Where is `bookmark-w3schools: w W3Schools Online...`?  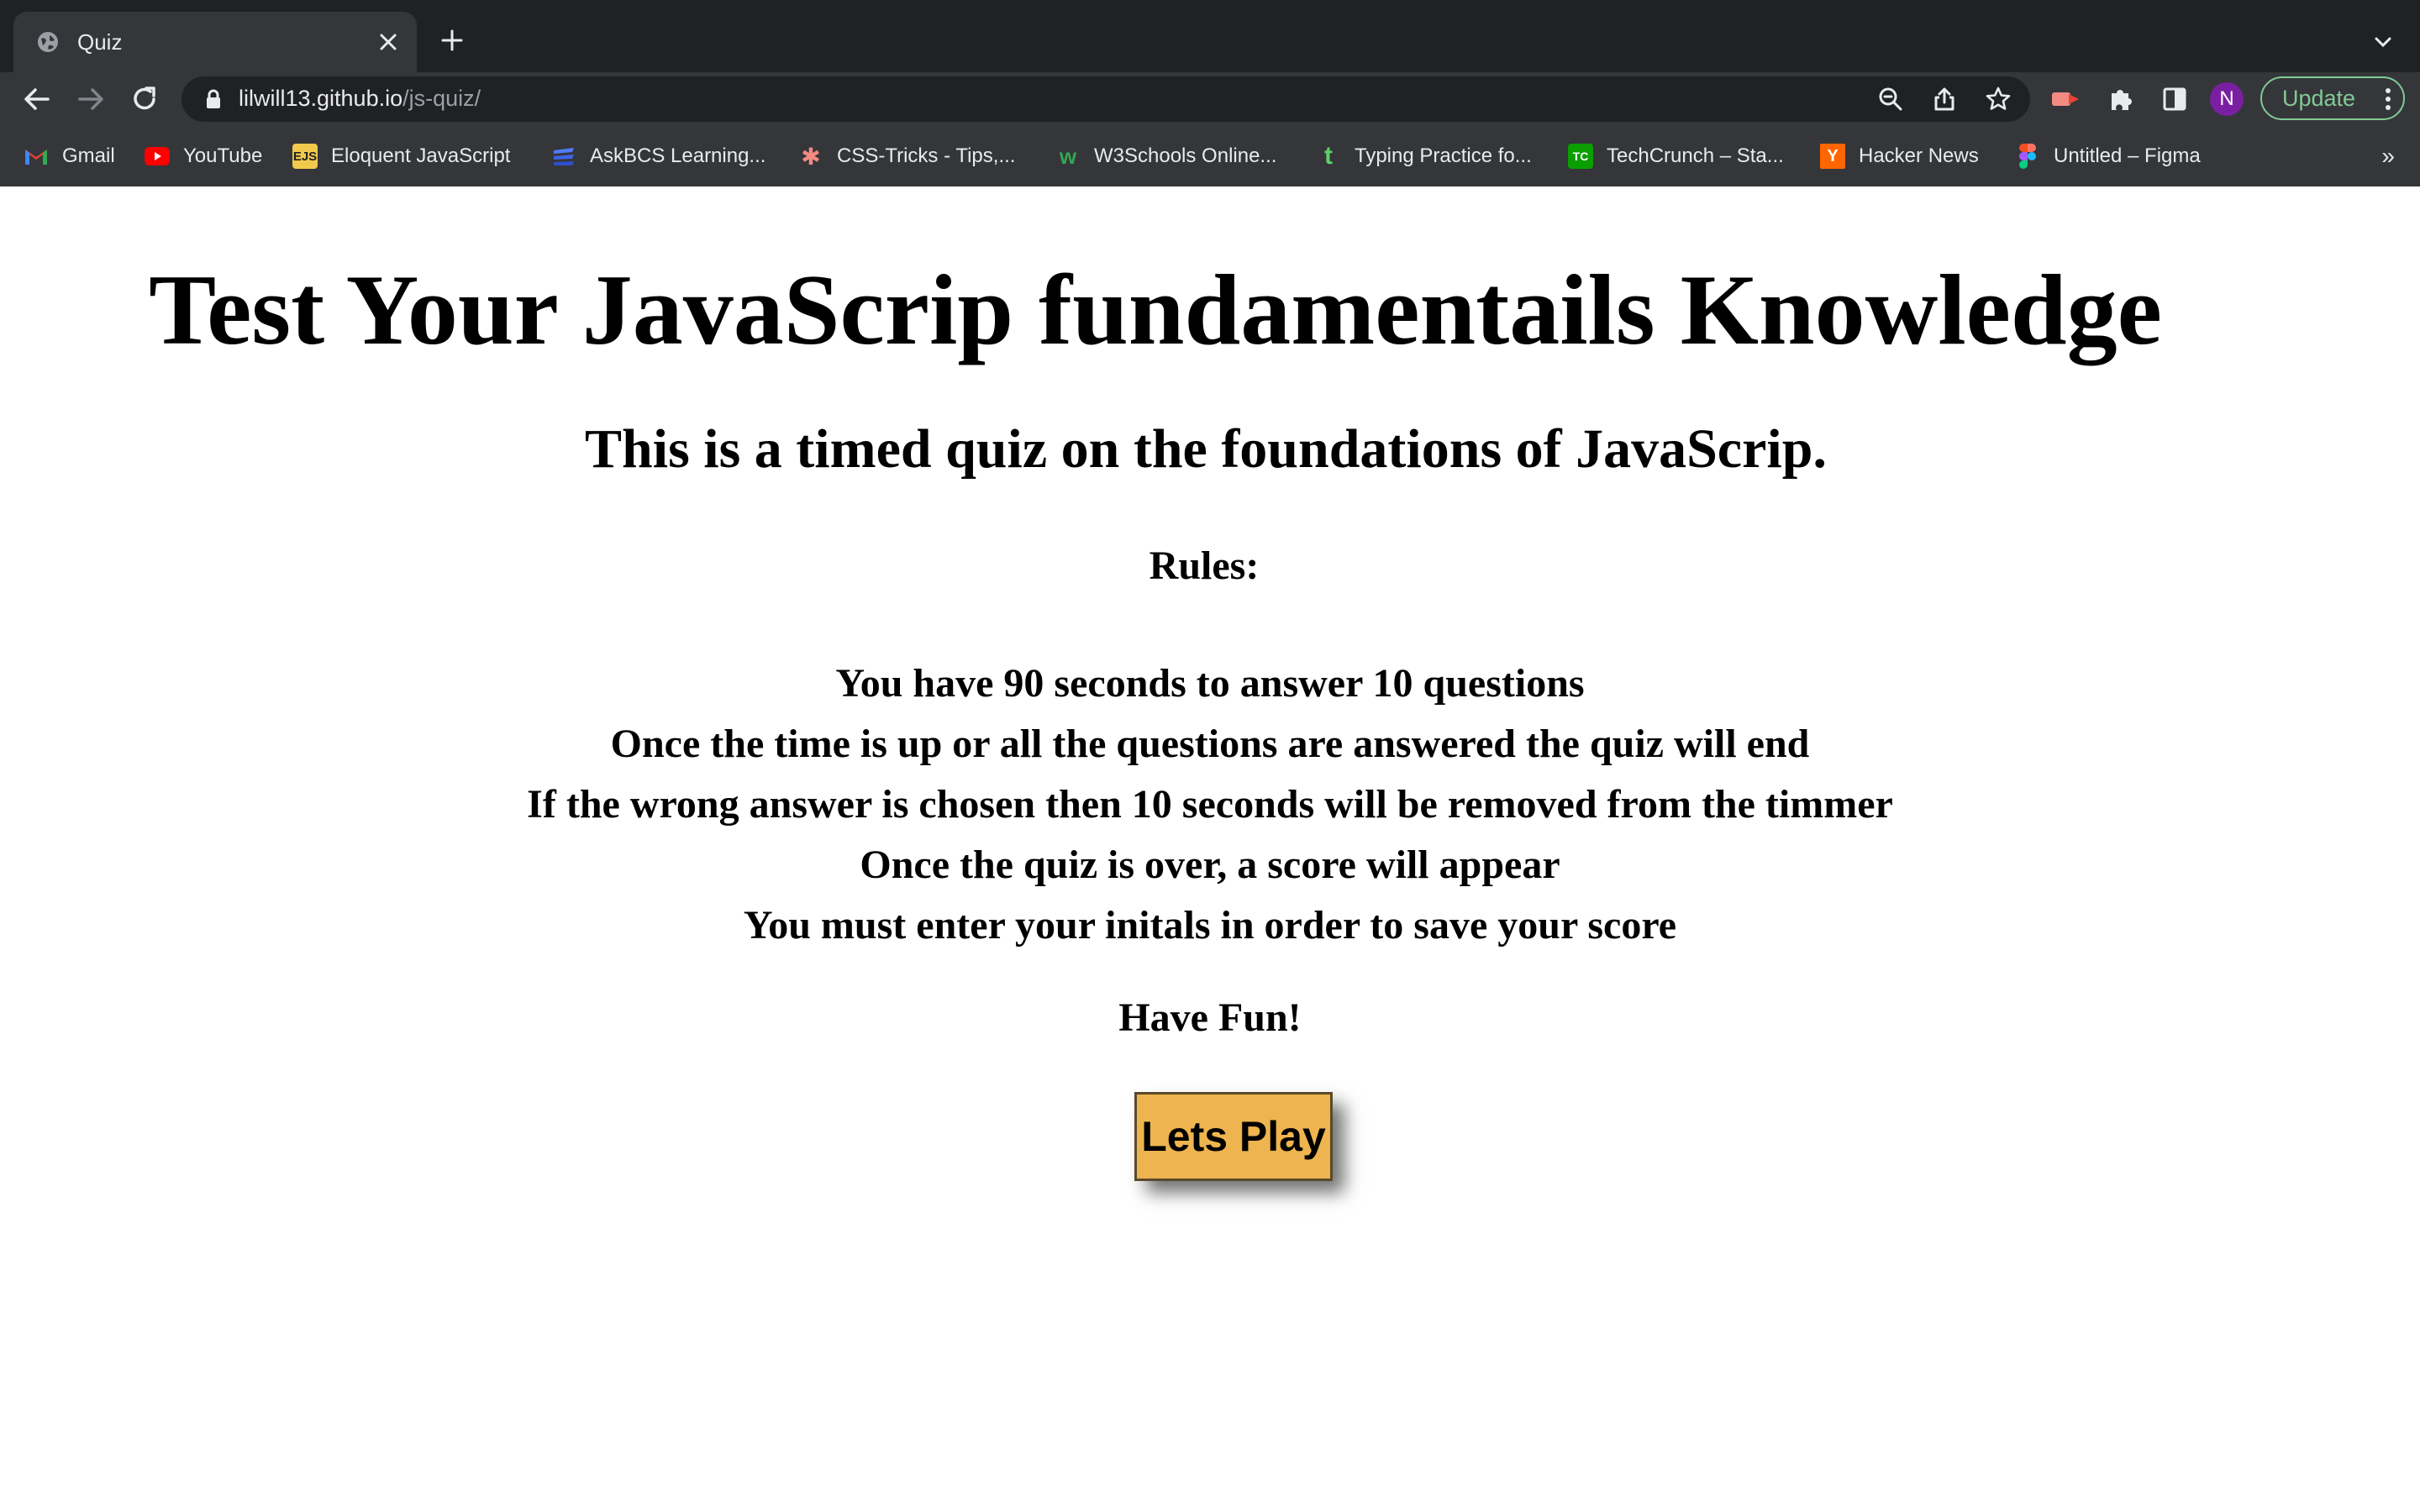
bookmark-w3schools: w W3Schools Online... is located at coordinates (1166, 156).